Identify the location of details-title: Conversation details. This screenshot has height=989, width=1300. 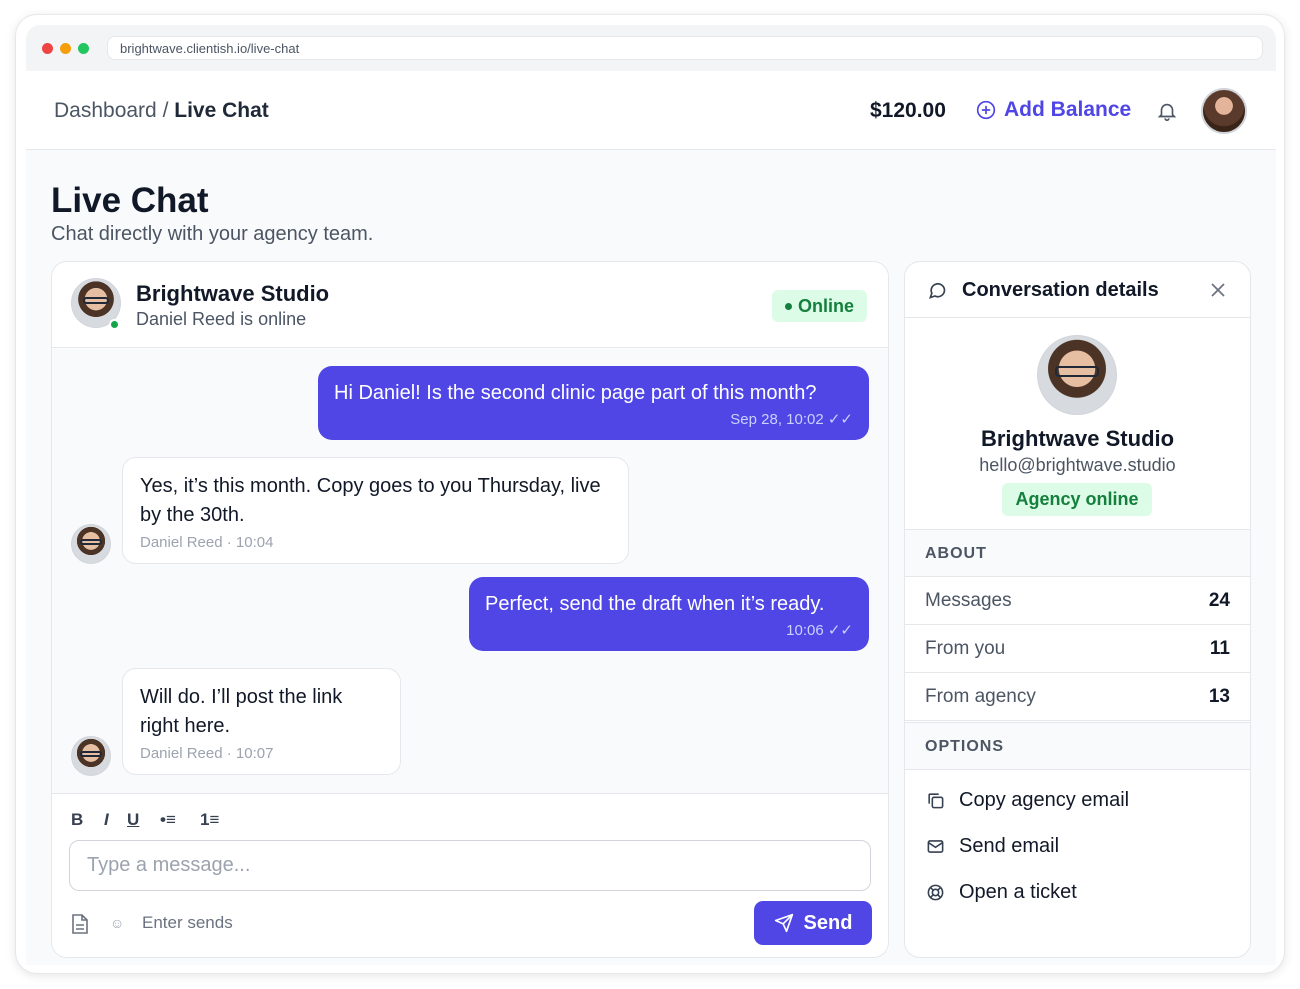
(1060, 290).